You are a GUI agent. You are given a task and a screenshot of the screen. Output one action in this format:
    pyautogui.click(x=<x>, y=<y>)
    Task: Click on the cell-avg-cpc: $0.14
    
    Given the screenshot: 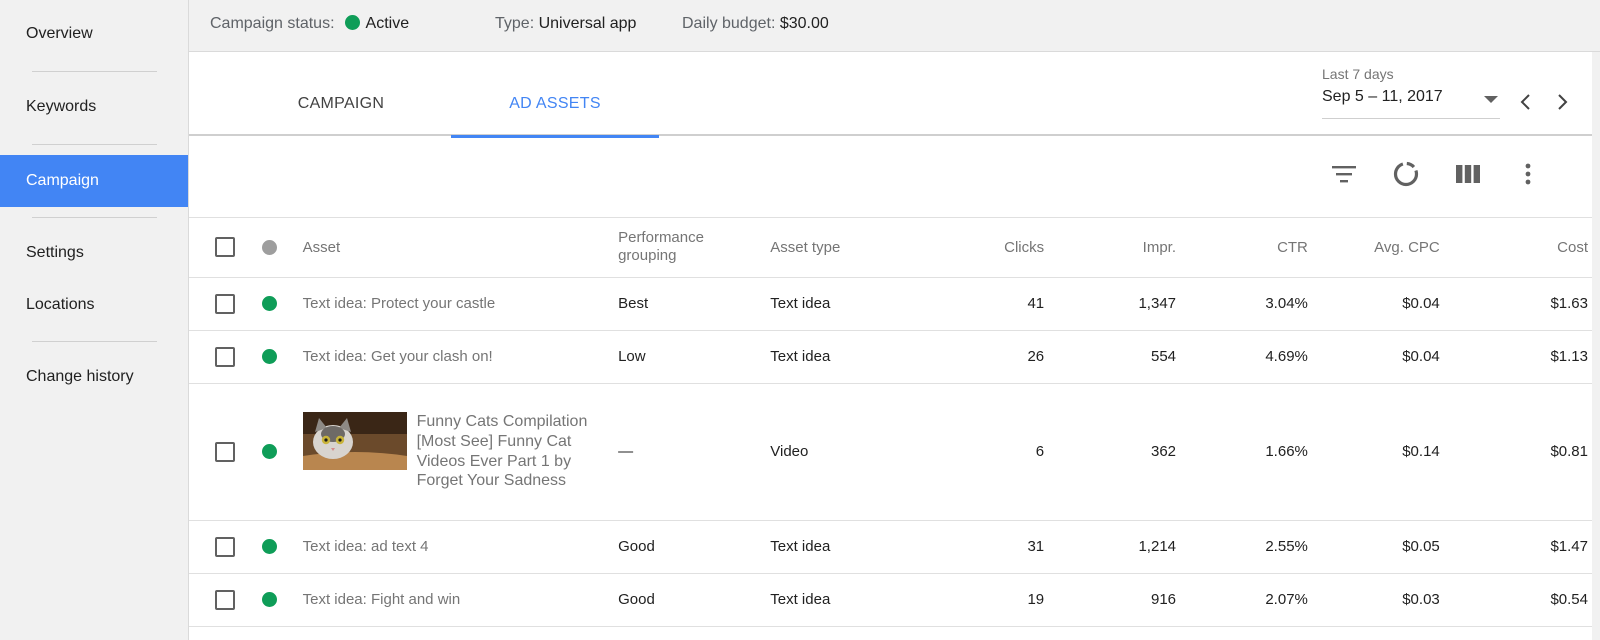 What is the action you would take?
    pyautogui.click(x=1373, y=452)
    